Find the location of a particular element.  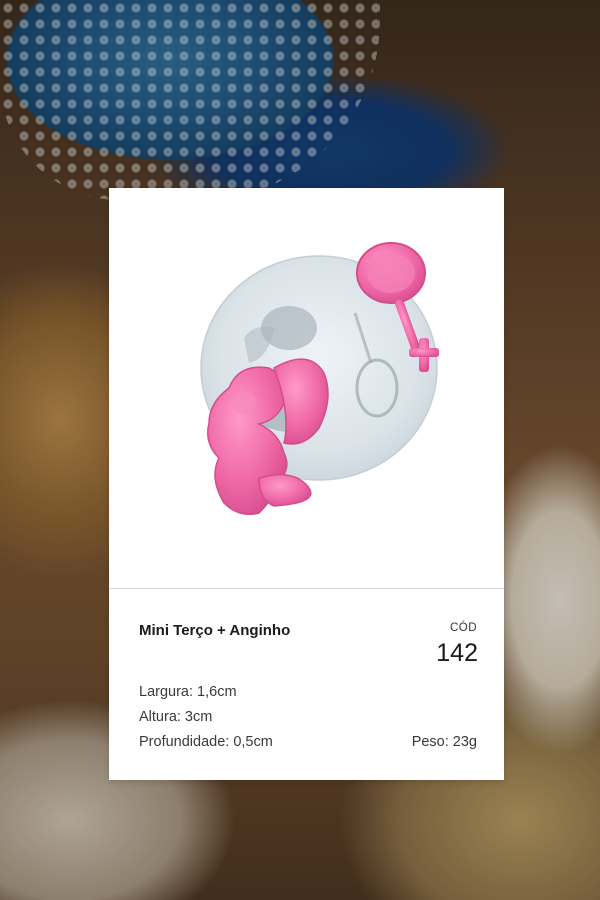

silicone-mold-illustration is located at coordinates (319, 378).